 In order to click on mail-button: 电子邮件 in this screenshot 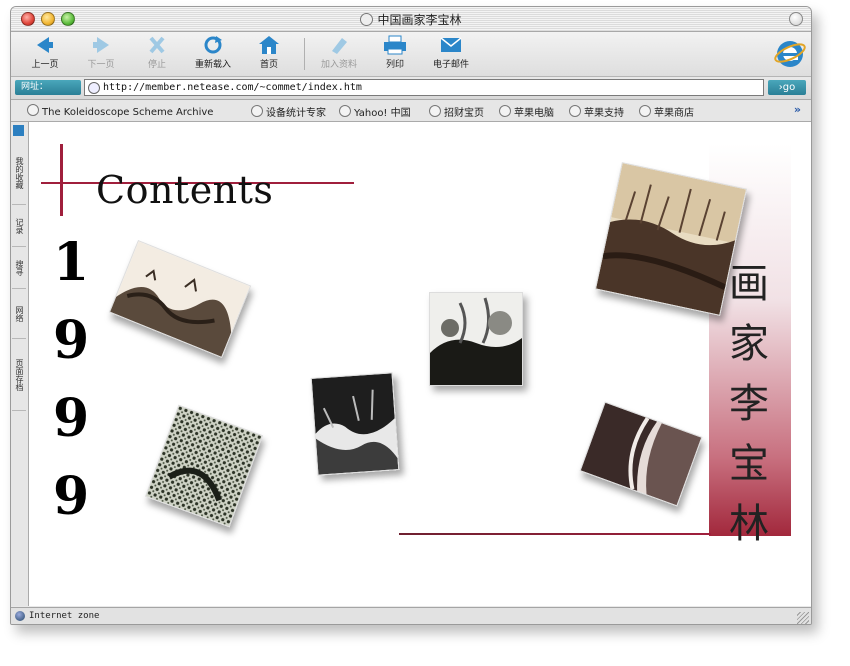, I will do `click(451, 52)`.